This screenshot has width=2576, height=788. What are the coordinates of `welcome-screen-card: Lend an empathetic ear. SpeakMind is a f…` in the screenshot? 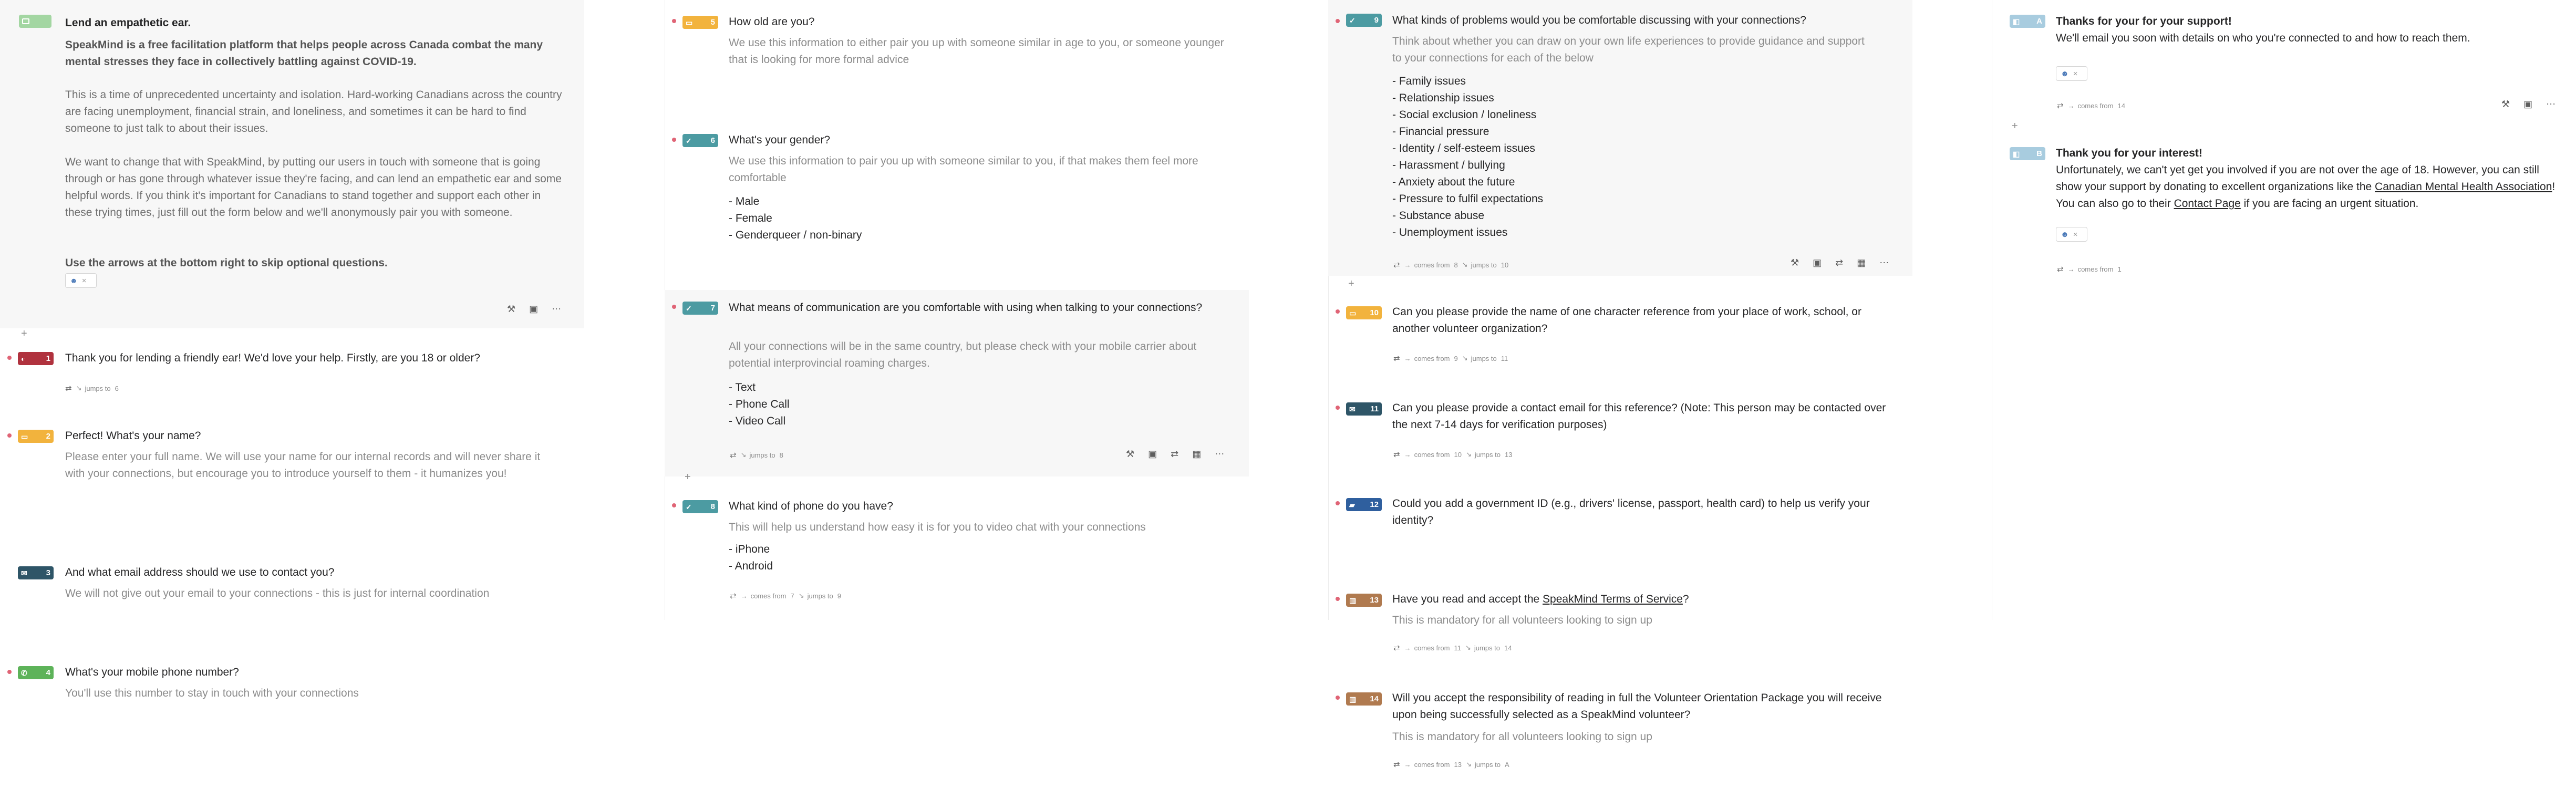 It's located at (292, 164).